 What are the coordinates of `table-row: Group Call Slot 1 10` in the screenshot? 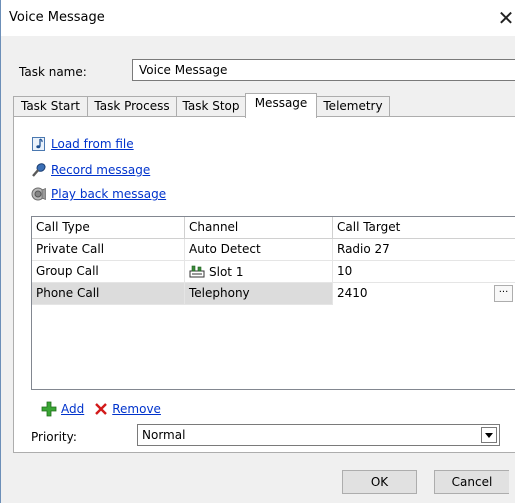 It's located at (273, 272).